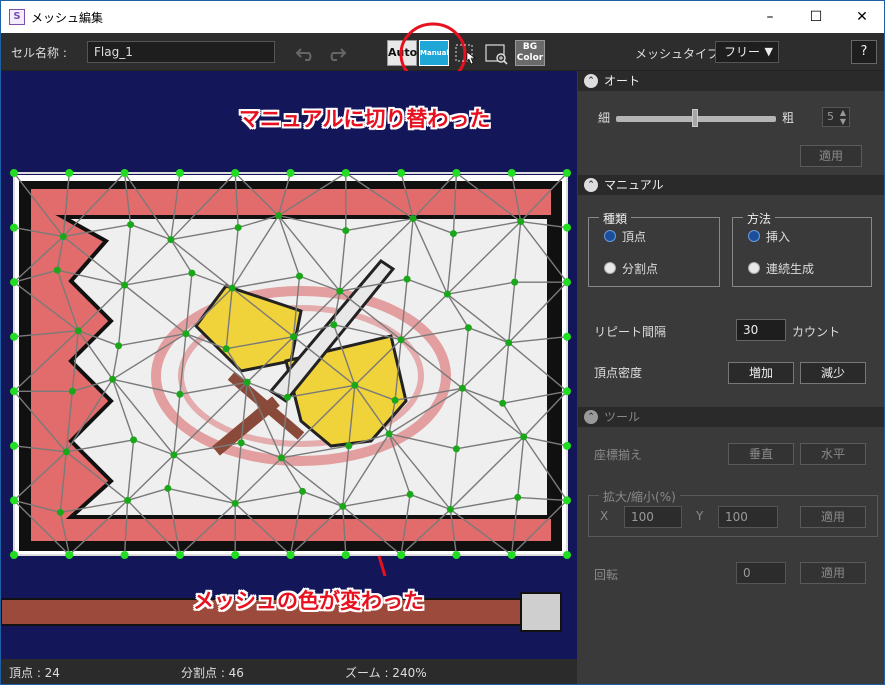 The height and width of the screenshot is (685, 885). Describe the element at coordinates (833, 454) in the screenshot. I see `align-horizontal-button: 水平` at that location.